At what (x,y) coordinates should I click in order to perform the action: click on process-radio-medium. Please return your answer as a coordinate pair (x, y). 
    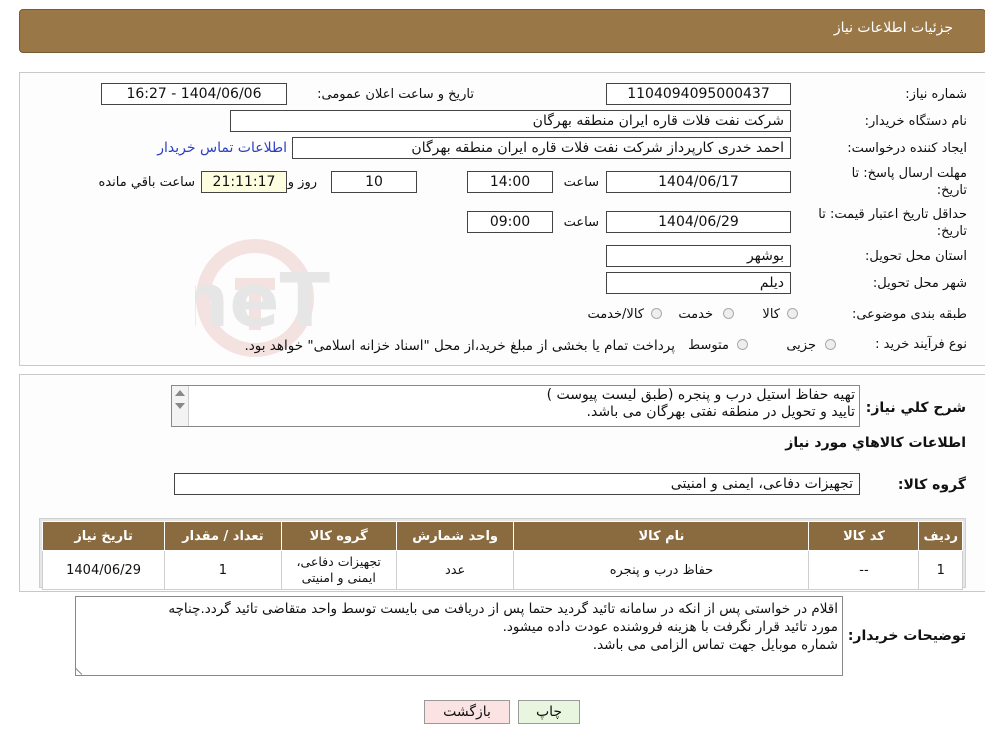
    Looking at the image, I should click on (742, 344).